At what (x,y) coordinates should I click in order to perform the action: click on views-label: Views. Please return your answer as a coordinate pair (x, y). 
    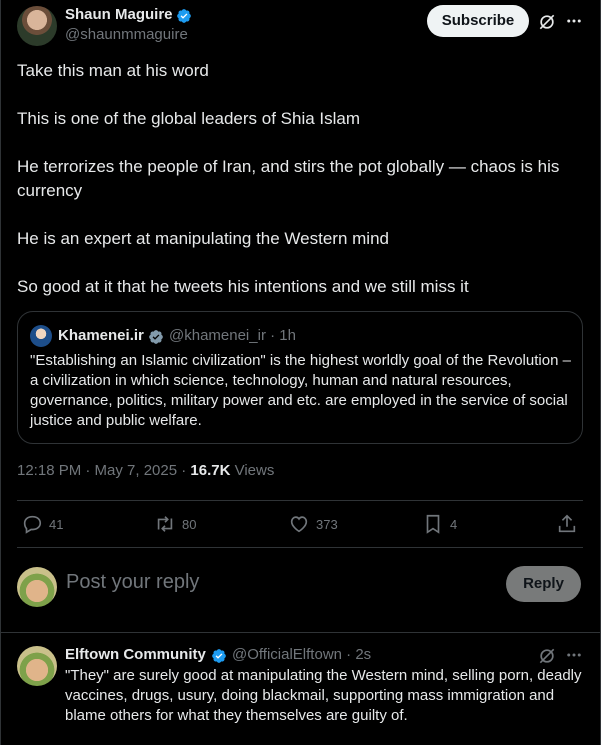
    Looking at the image, I should click on (252, 470).